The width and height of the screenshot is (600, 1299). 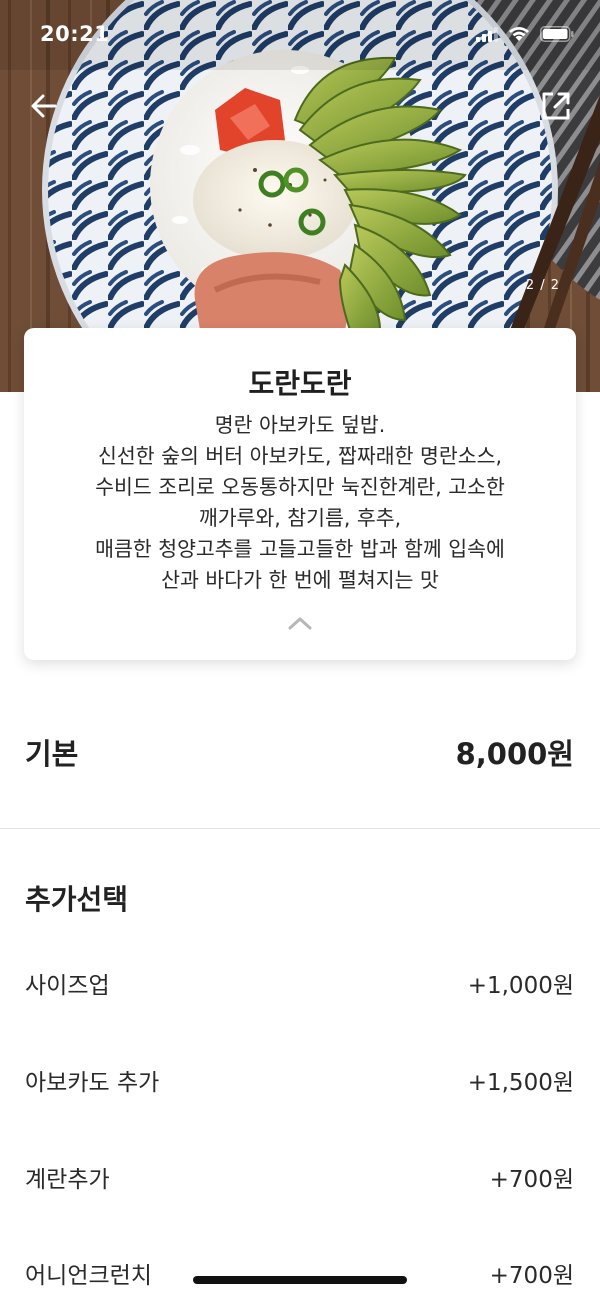 I want to click on image-page-counter: 2 / 2, so click(x=542, y=285).